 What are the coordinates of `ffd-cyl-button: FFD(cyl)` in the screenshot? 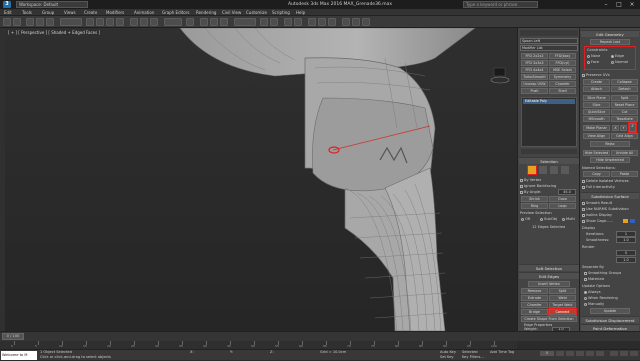 It's located at (562, 63).